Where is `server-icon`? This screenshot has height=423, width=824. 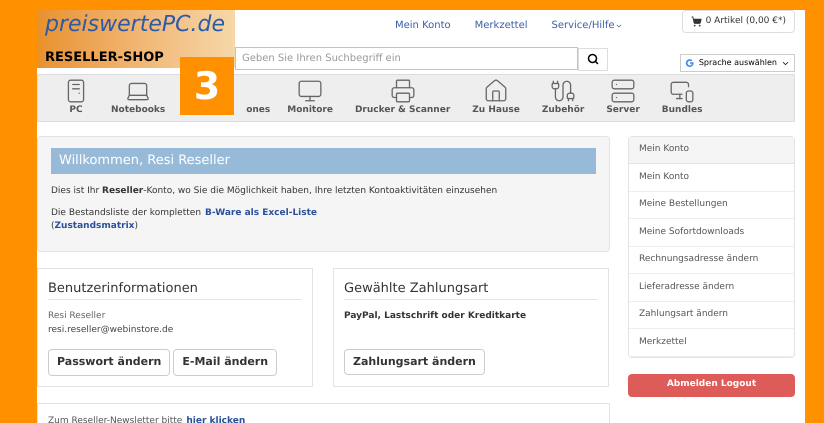
server-icon is located at coordinates (623, 91).